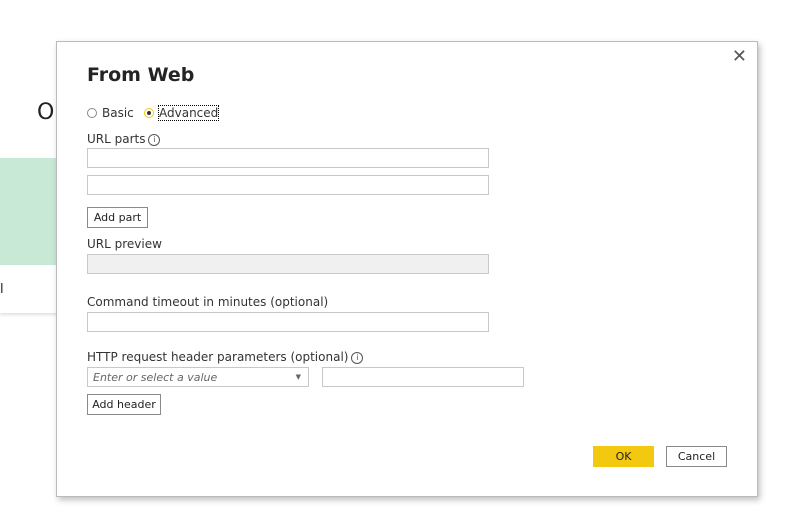 This screenshot has height=517, width=805. Describe the element at coordinates (30, 211) in the screenshot. I see `background-panel` at that location.